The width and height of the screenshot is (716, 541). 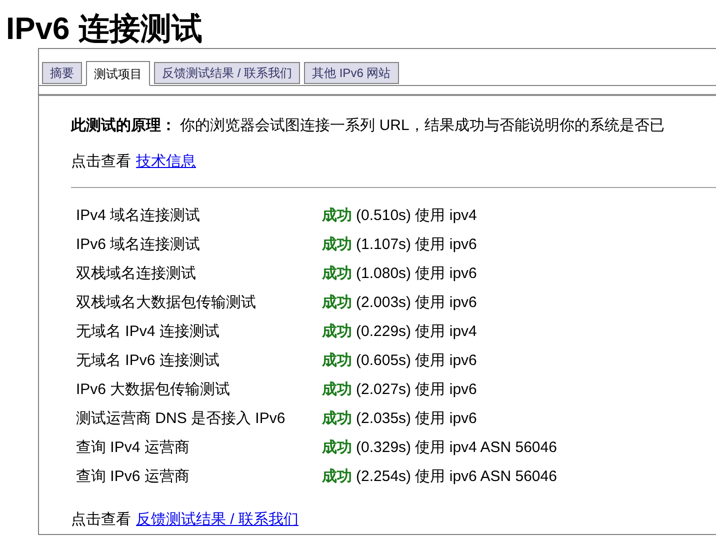 I want to click on test-result: (1.107s) 使用 ipv6, so click(x=416, y=245).